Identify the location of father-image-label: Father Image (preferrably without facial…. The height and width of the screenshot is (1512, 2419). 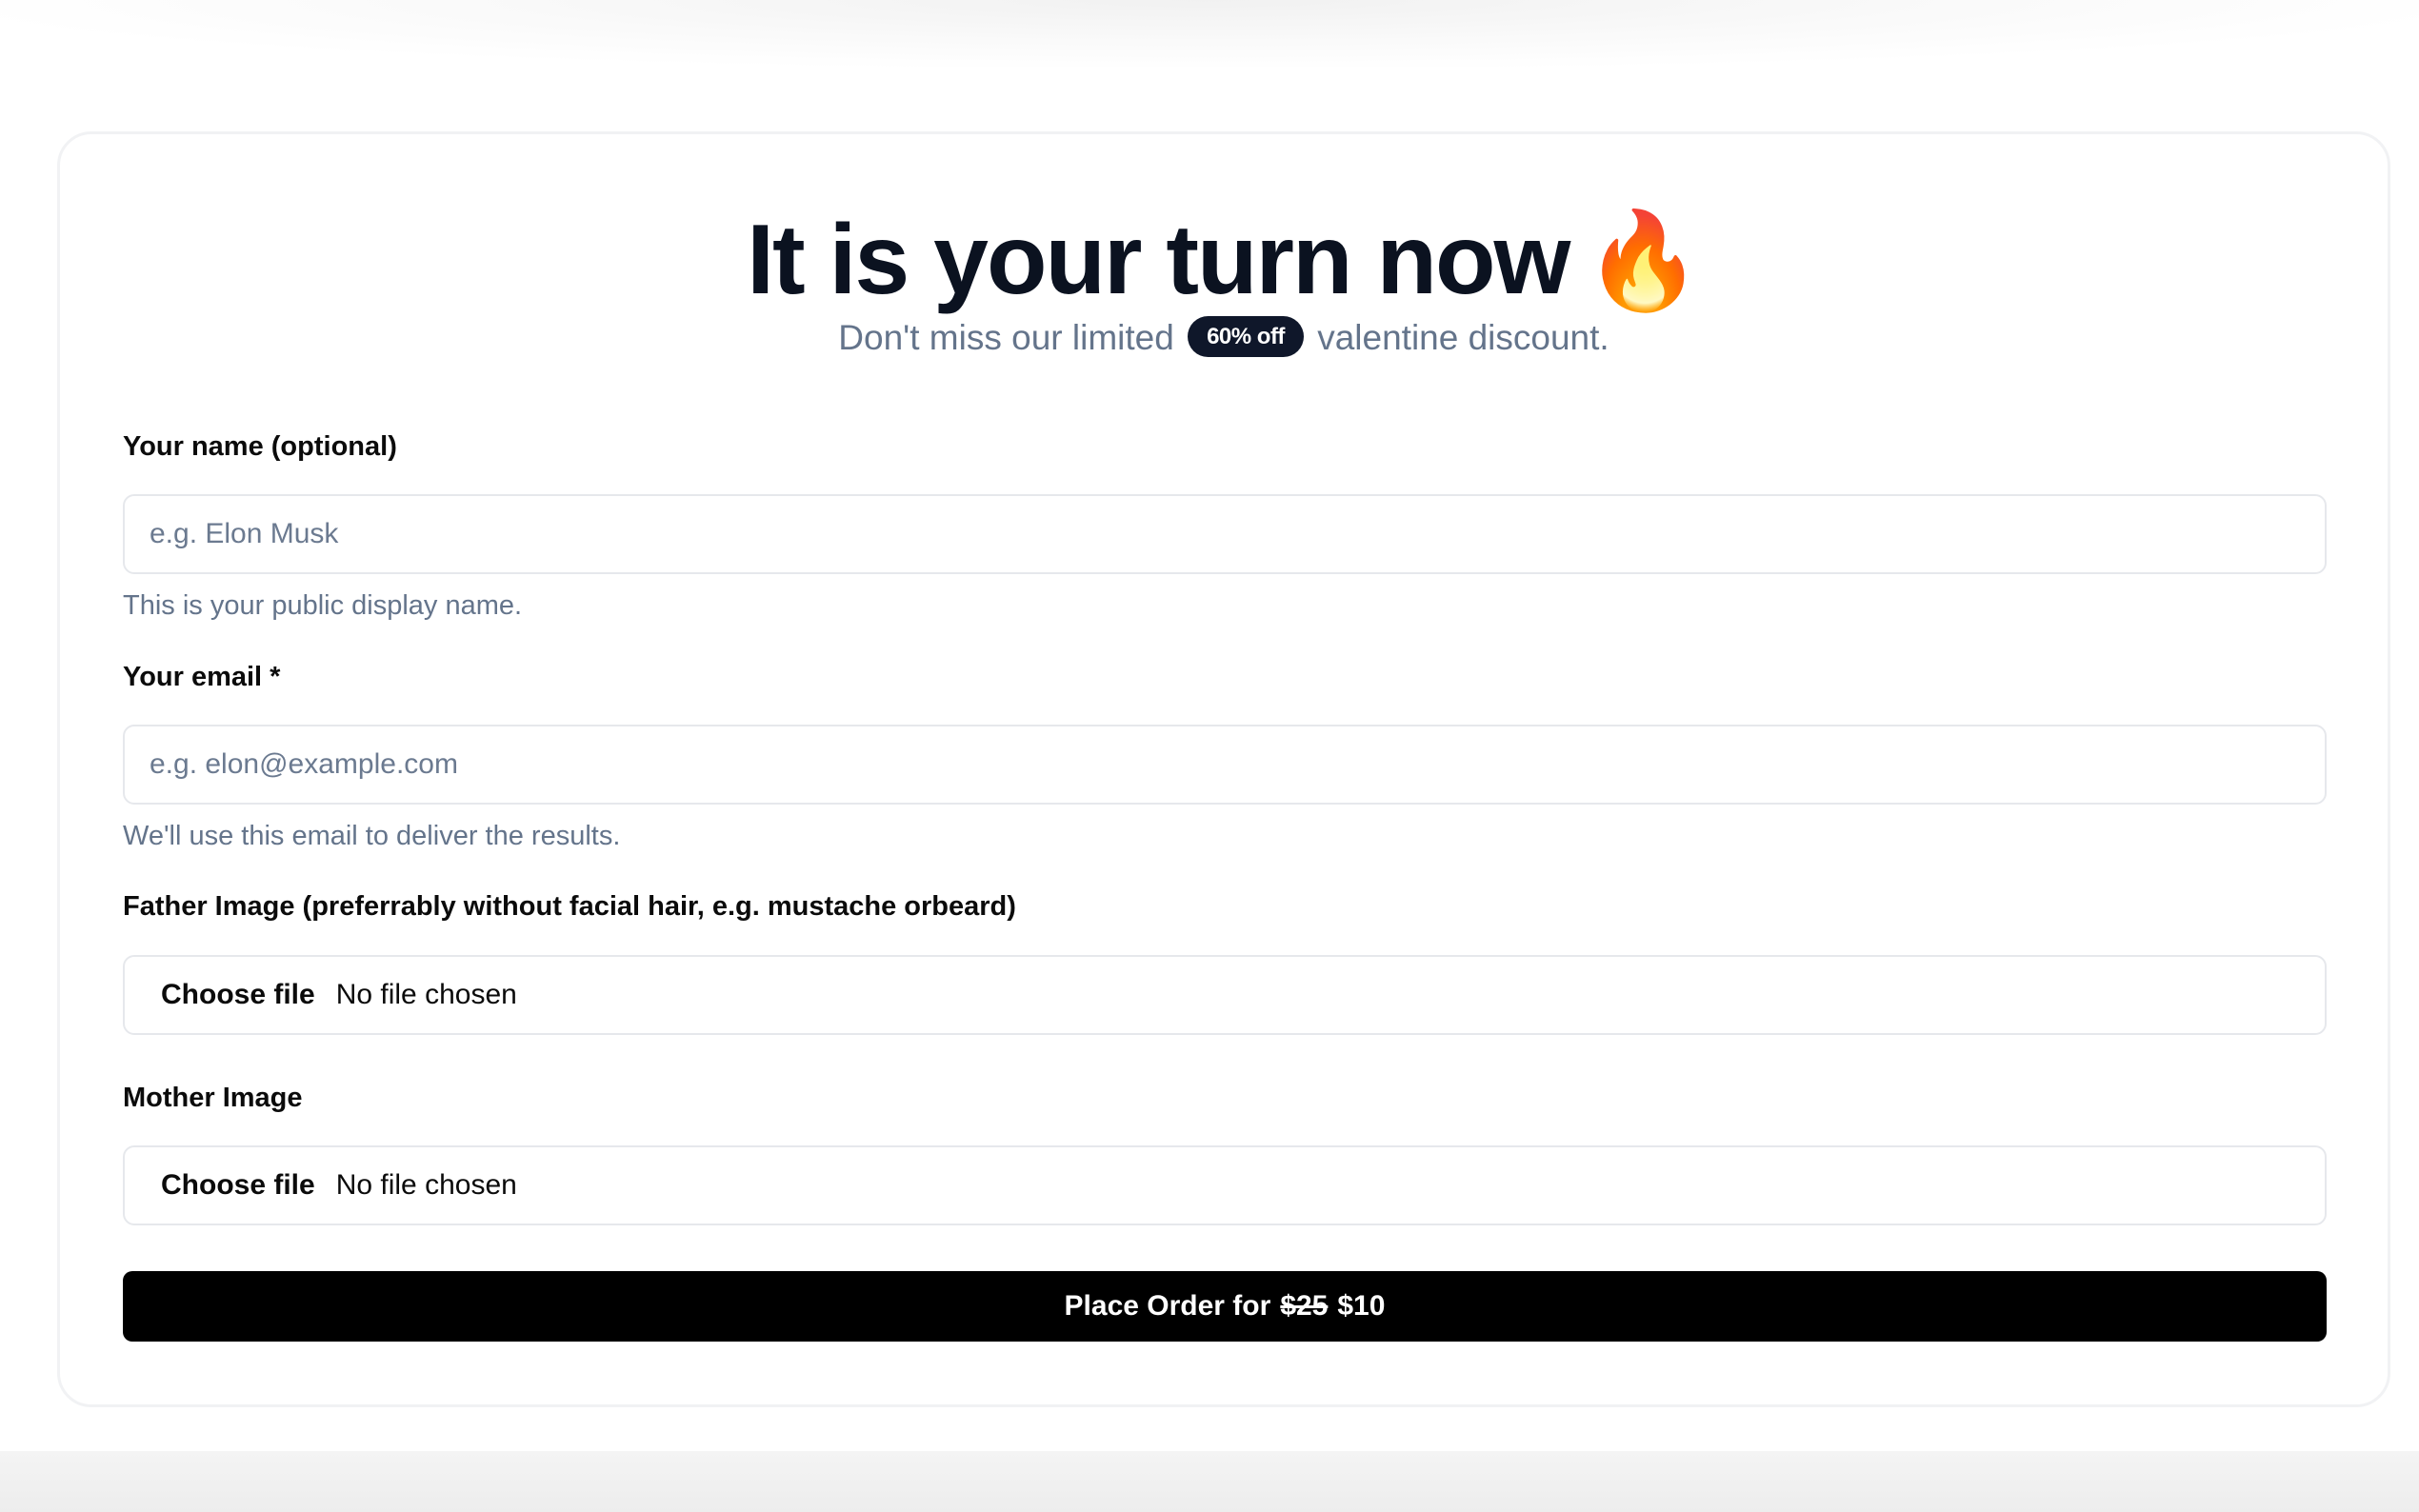
(569, 906).